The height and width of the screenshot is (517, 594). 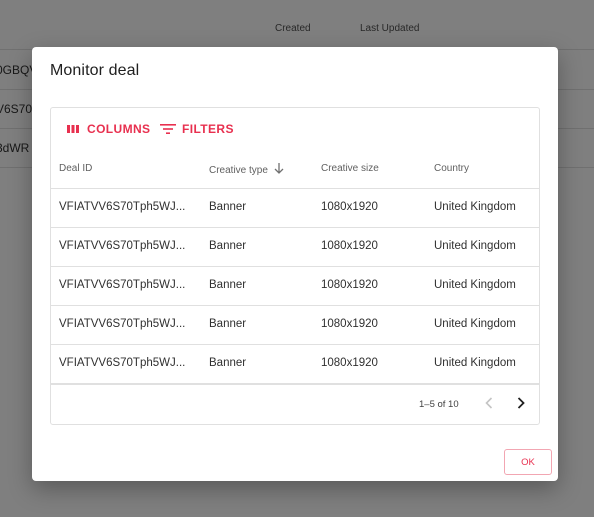 I want to click on filters-button-label: FILTERS, so click(x=208, y=129).